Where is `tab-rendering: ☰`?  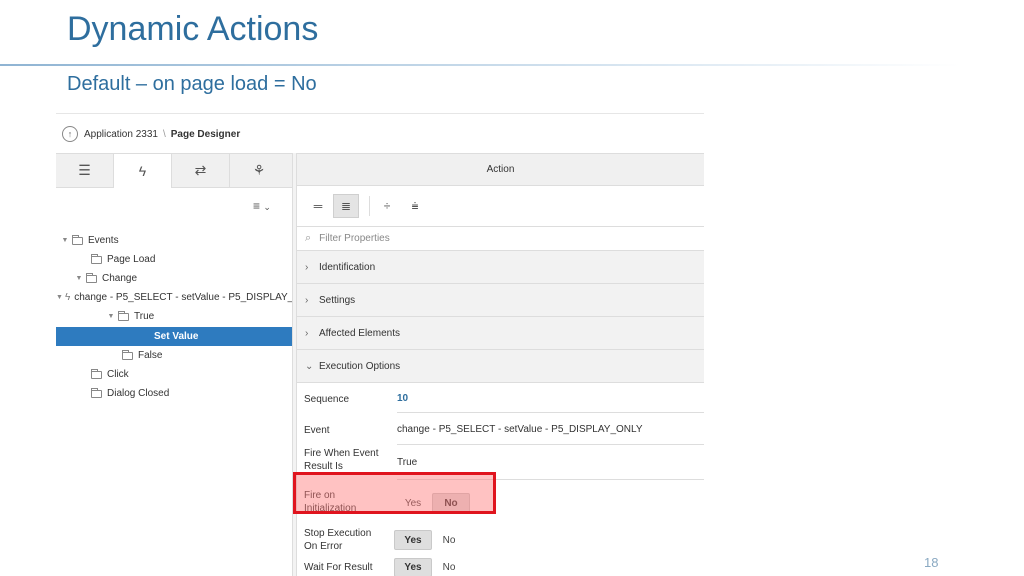 tab-rendering: ☰ is located at coordinates (85, 170).